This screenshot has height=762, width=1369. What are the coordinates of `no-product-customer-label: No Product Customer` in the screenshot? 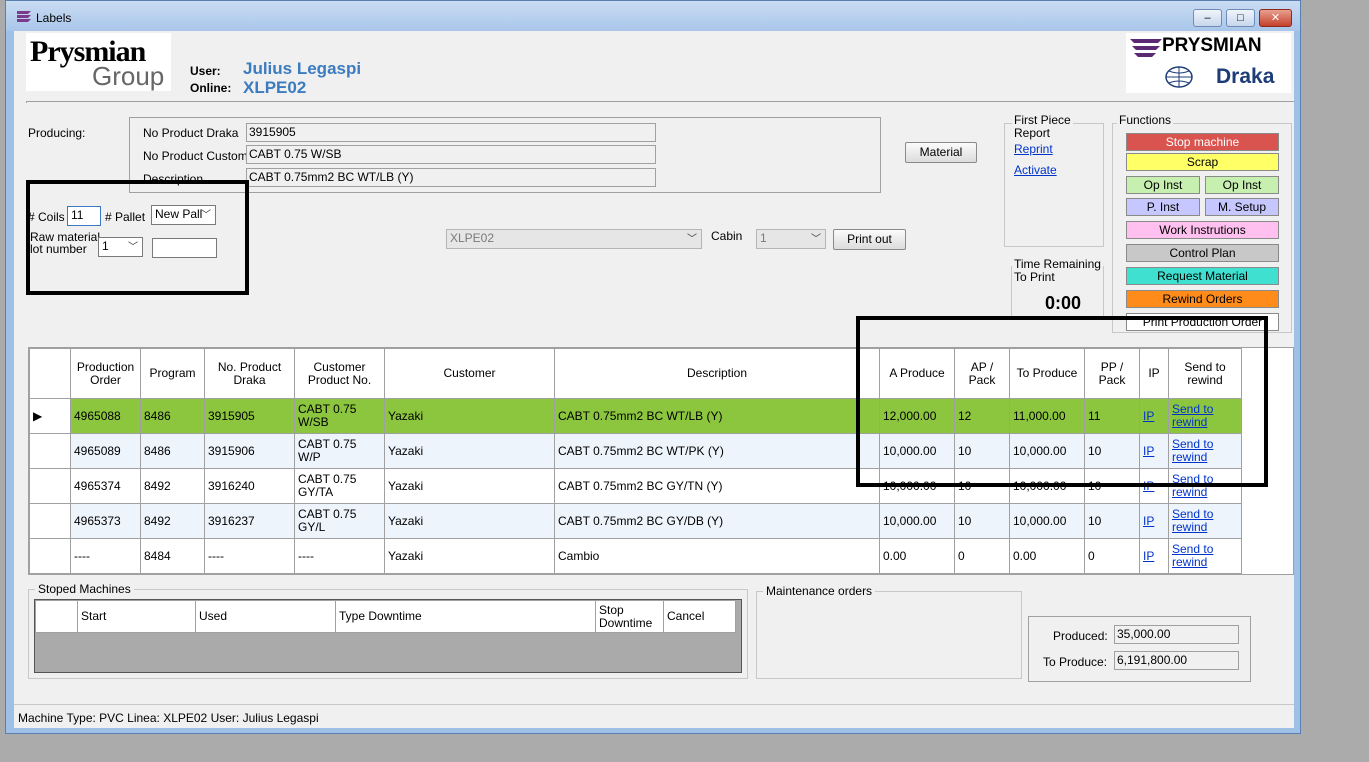 It's located at (201, 156).